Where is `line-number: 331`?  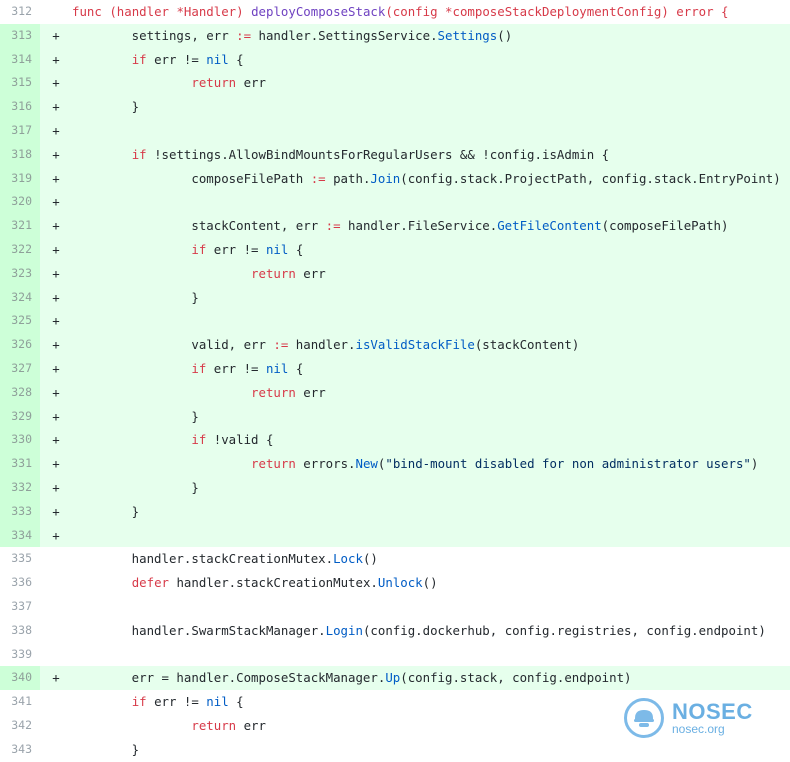
line-number: 331 is located at coordinates (20, 464).